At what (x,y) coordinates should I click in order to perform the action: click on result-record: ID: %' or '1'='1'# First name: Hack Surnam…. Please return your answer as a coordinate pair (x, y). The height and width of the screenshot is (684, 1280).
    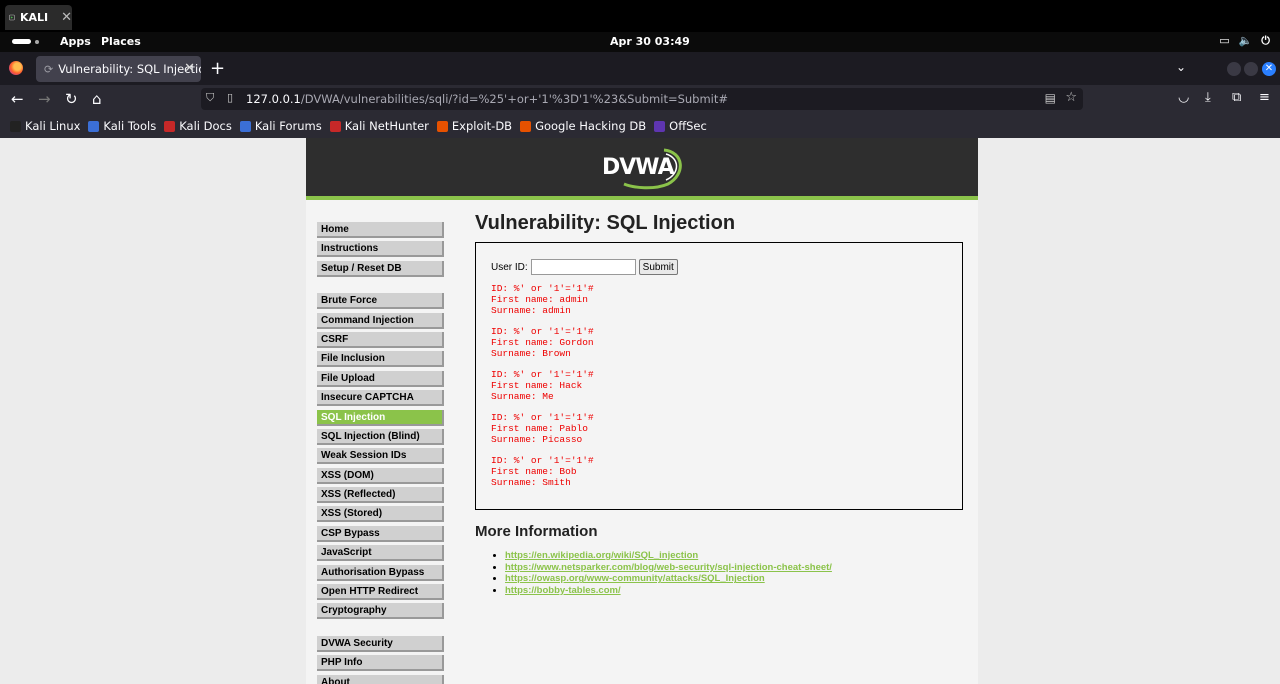
    Looking at the image, I should click on (719, 385).